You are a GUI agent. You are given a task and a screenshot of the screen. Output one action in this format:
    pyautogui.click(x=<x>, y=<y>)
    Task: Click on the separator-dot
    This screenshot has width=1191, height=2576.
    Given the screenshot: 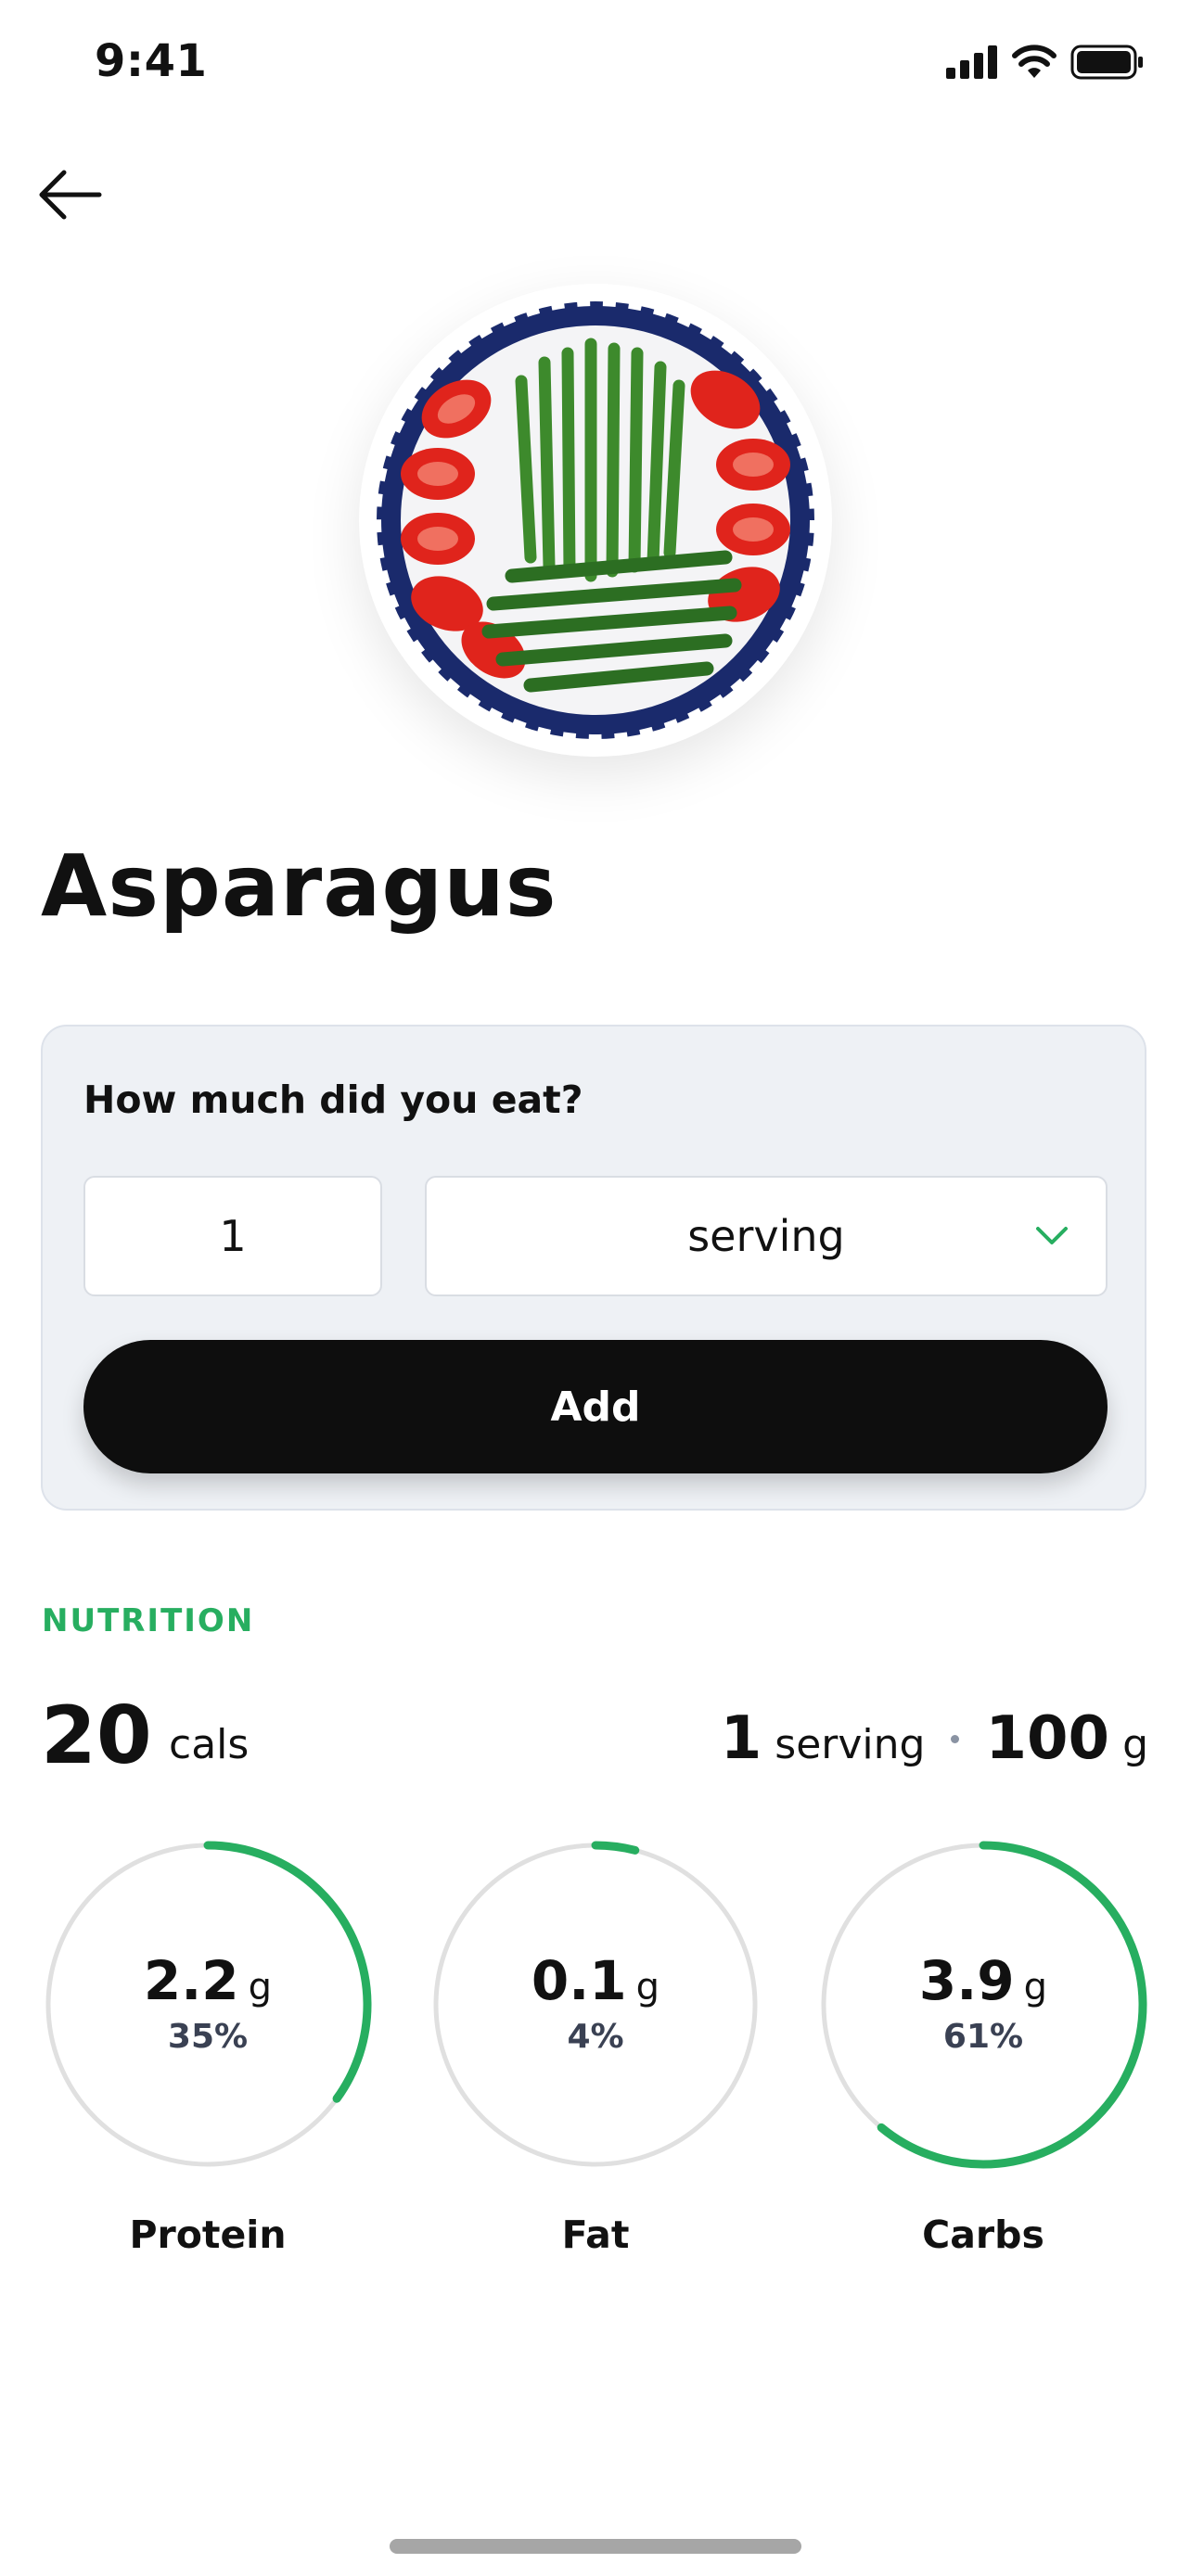 What is the action you would take?
    pyautogui.click(x=955, y=1739)
    